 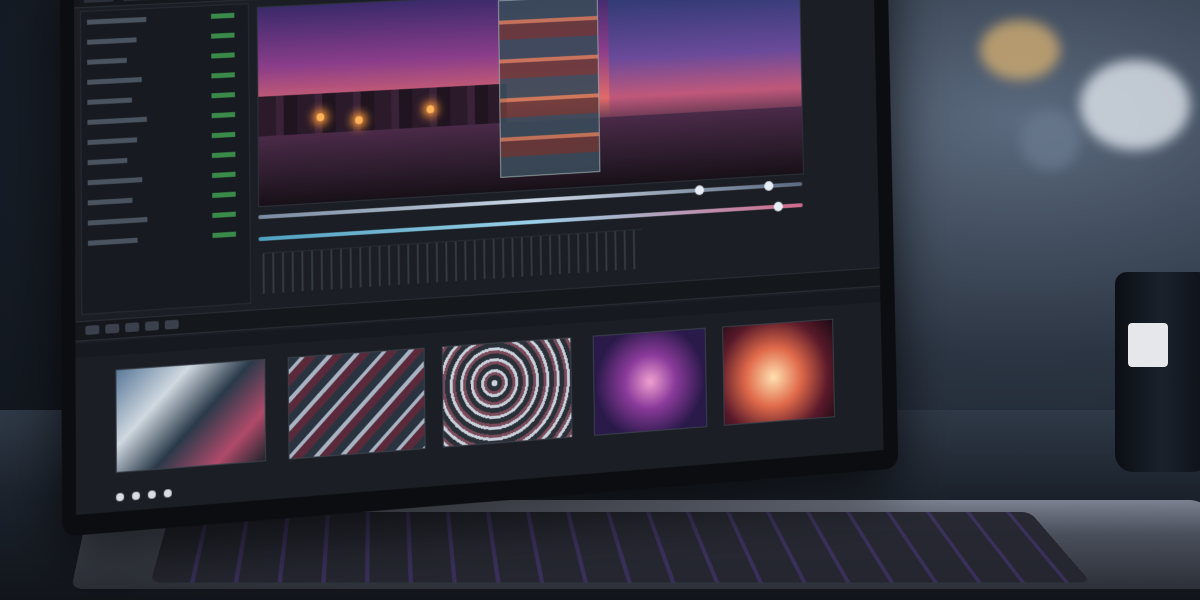 What do you see at coordinates (152, 325) in the screenshot?
I see `marker-icon` at bounding box center [152, 325].